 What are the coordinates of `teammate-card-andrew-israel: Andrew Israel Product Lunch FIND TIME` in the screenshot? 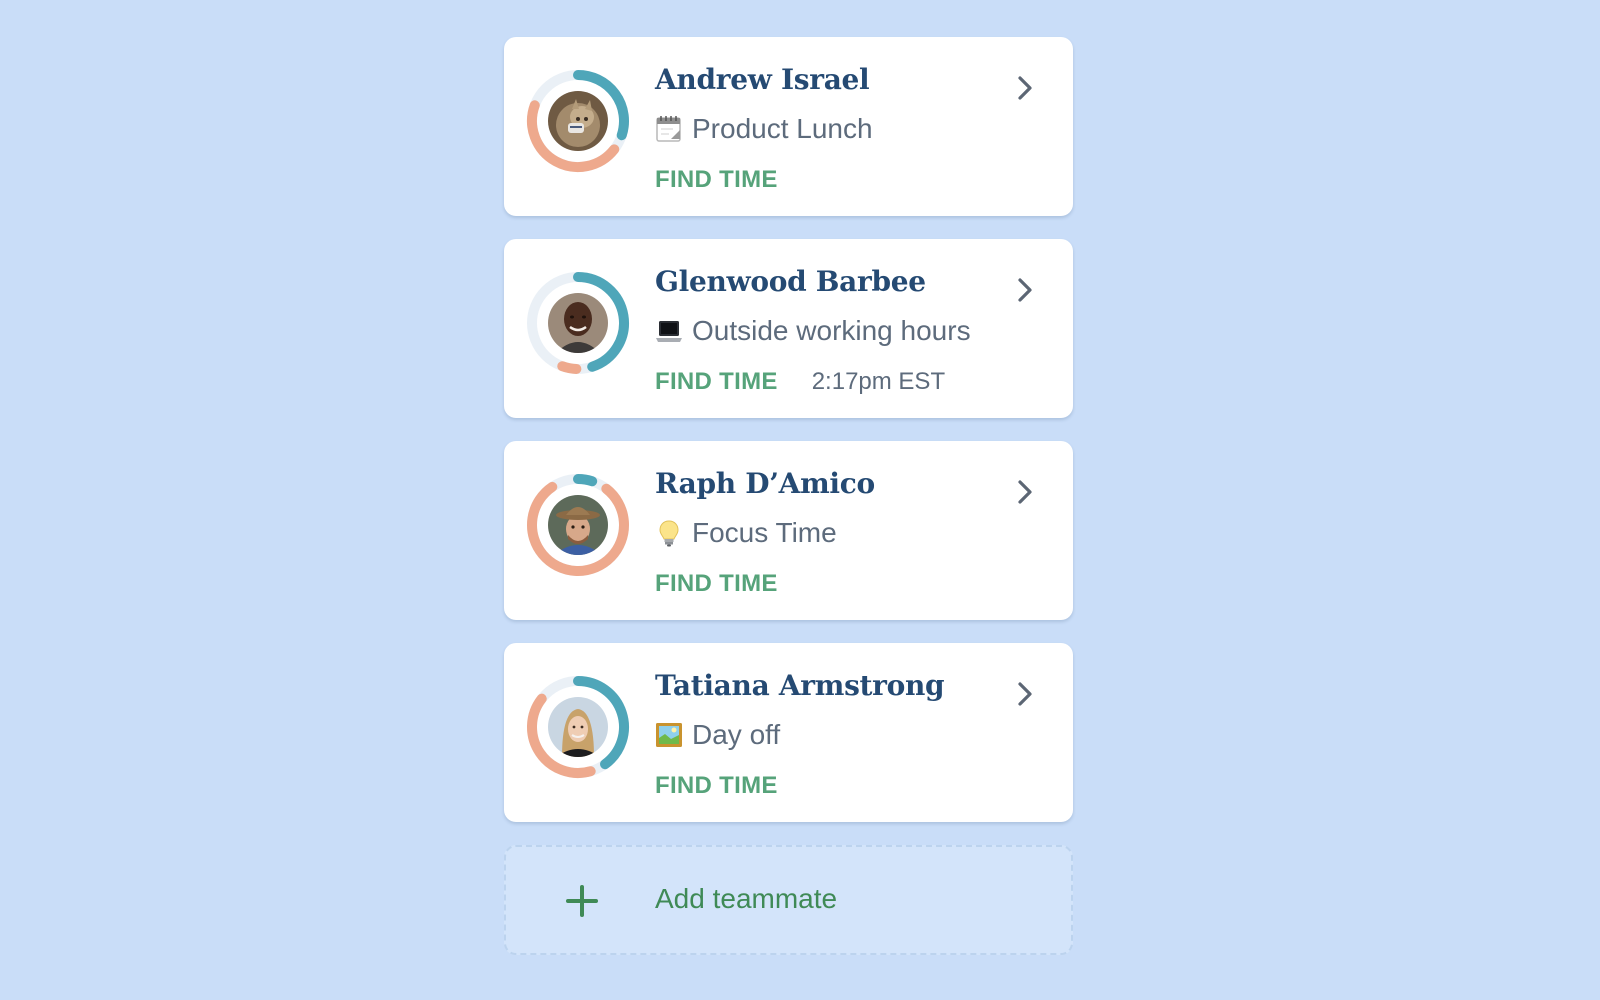 It's located at (788, 126).